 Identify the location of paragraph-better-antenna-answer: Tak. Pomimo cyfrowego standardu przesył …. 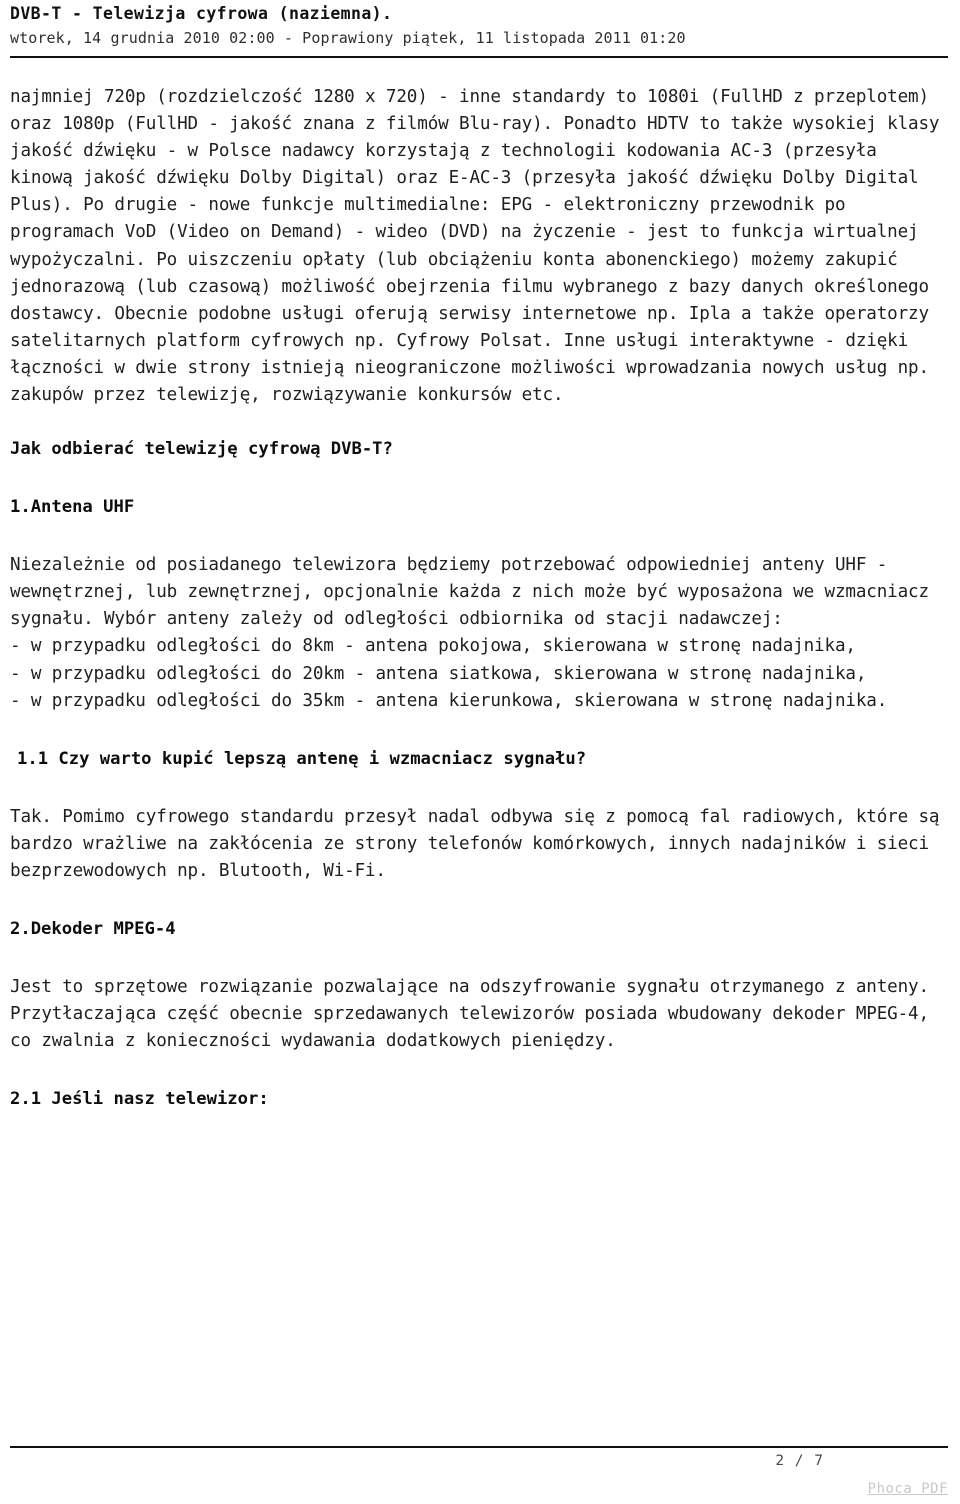
(480, 843).